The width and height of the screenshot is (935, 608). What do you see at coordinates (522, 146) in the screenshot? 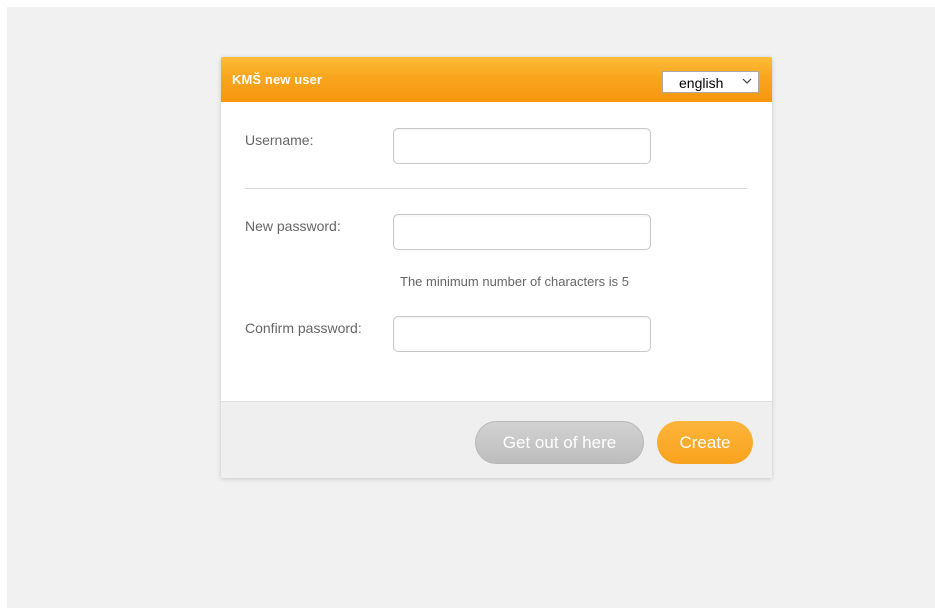
I see `username-input` at bounding box center [522, 146].